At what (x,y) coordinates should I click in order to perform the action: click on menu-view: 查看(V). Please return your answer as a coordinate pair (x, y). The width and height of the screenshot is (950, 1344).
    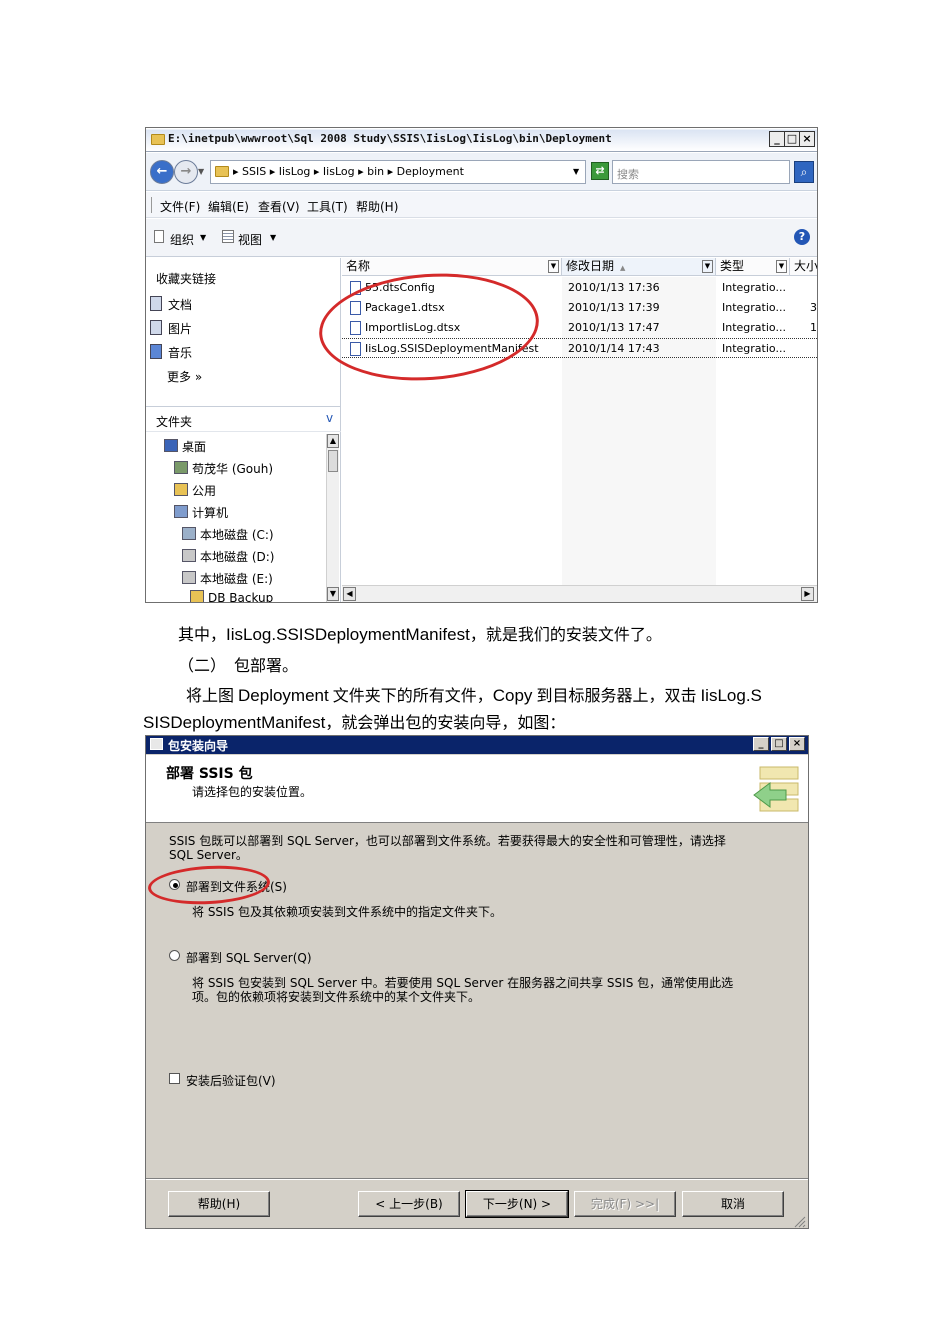
    Looking at the image, I should click on (279, 206).